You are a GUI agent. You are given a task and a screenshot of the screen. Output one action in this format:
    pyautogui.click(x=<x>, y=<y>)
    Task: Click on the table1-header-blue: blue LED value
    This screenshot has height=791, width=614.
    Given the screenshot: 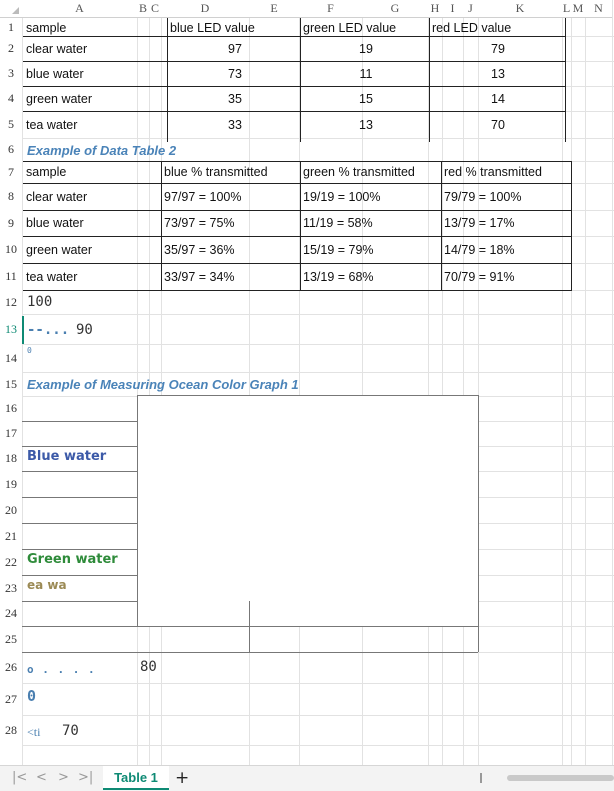 What is the action you would take?
    pyautogui.click(x=235, y=27)
    